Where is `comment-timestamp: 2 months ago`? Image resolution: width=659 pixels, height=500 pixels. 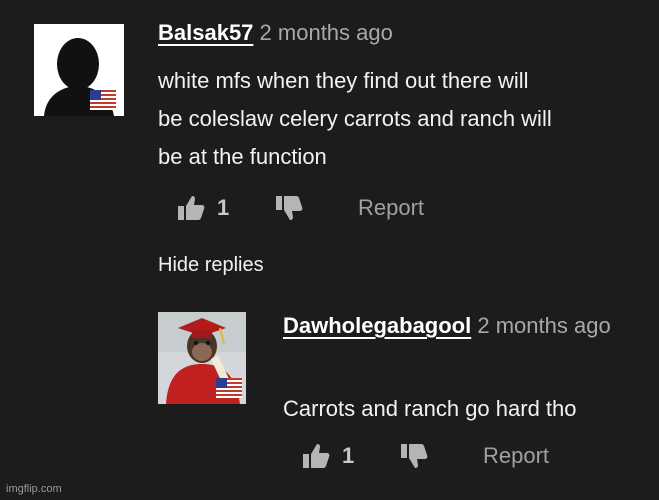
comment-timestamp: 2 months ago is located at coordinates (326, 32).